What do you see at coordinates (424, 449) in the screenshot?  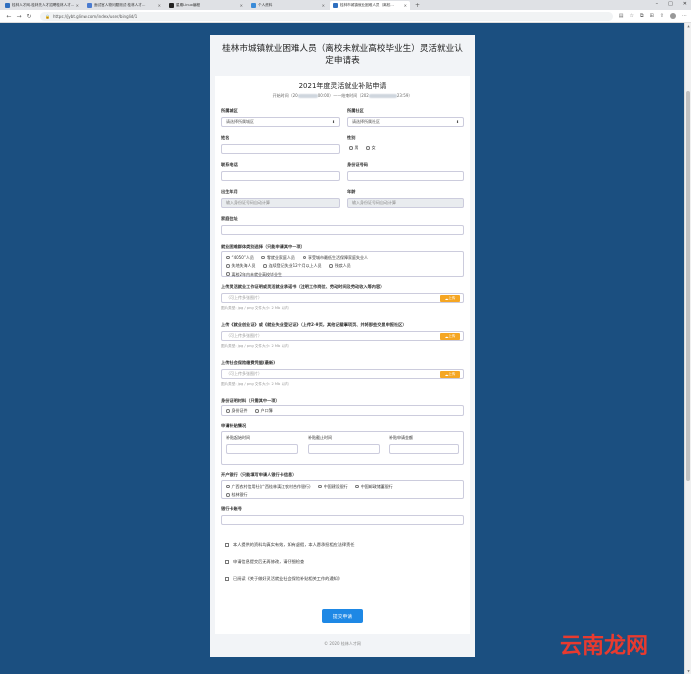 I see `subsidy-amount-input` at bounding box center [424, 449].